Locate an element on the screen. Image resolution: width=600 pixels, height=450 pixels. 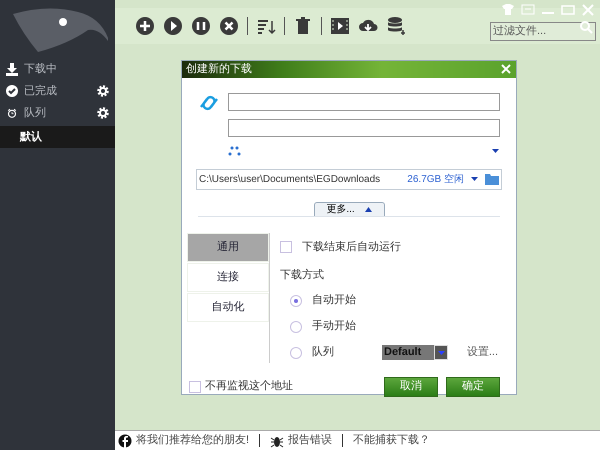
download-icon is located at coordinates (12, 69).